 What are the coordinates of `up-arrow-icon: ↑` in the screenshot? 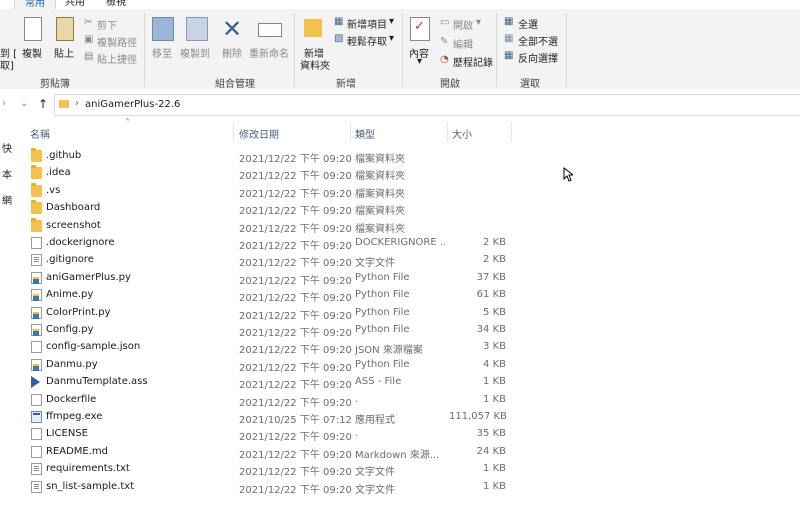 It's located at (43, 104).